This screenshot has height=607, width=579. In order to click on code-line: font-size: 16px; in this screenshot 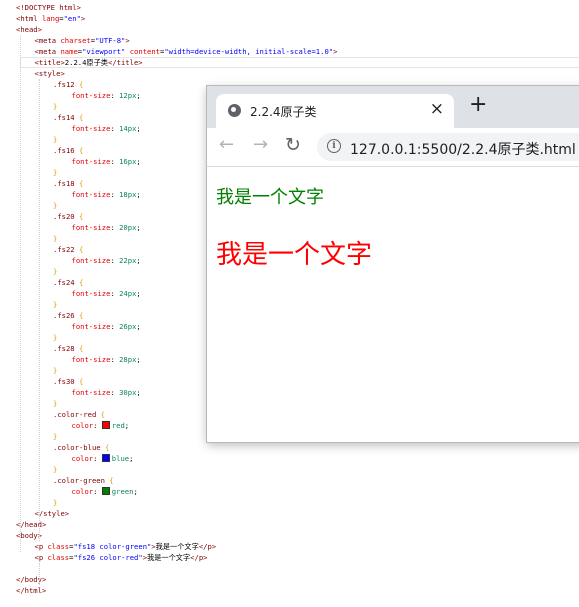, I will do `click(106, 161)`.